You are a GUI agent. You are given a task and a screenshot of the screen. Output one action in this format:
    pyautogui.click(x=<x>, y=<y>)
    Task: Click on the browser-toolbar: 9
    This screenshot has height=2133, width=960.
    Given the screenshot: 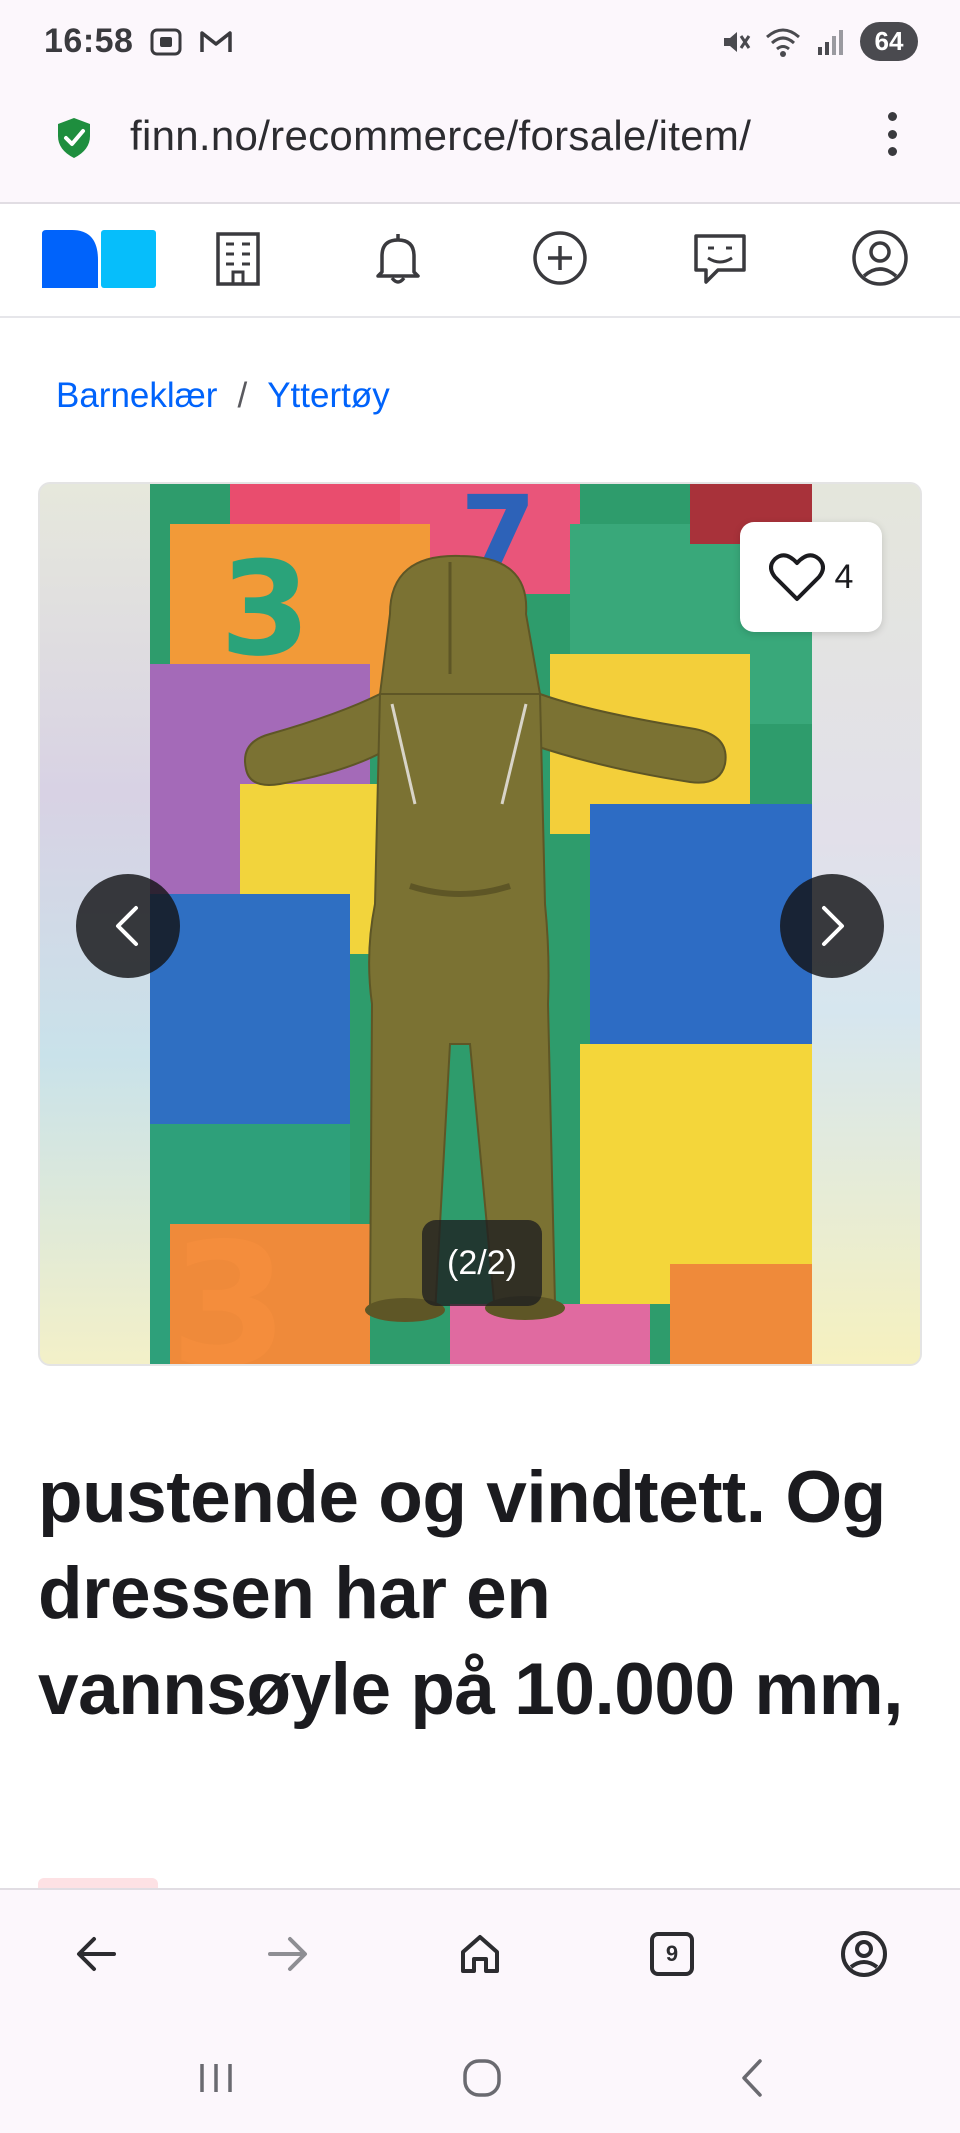 What is the action you would take?
    pyautogui.click(x=480, y=1955)
    